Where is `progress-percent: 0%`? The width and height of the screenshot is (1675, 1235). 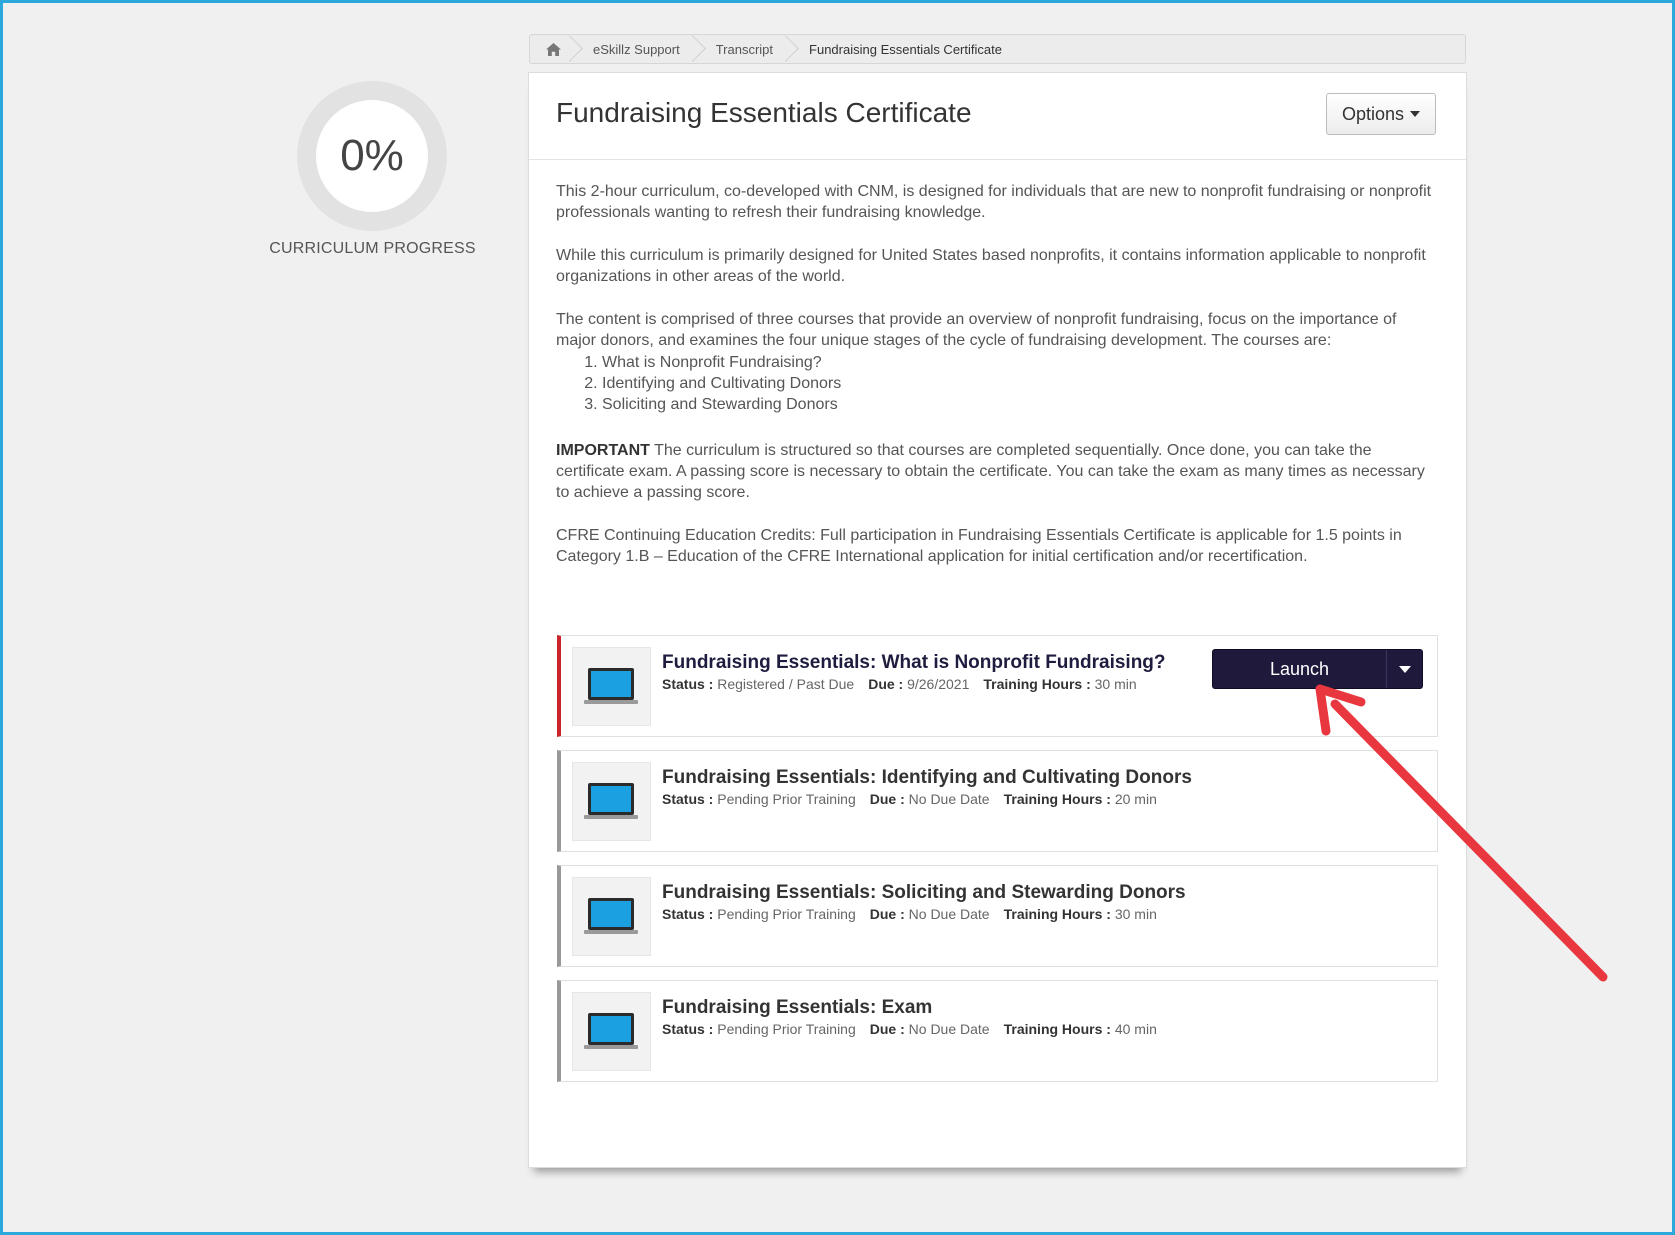
progress-percent: 0% is located at coordinates (372, 156).